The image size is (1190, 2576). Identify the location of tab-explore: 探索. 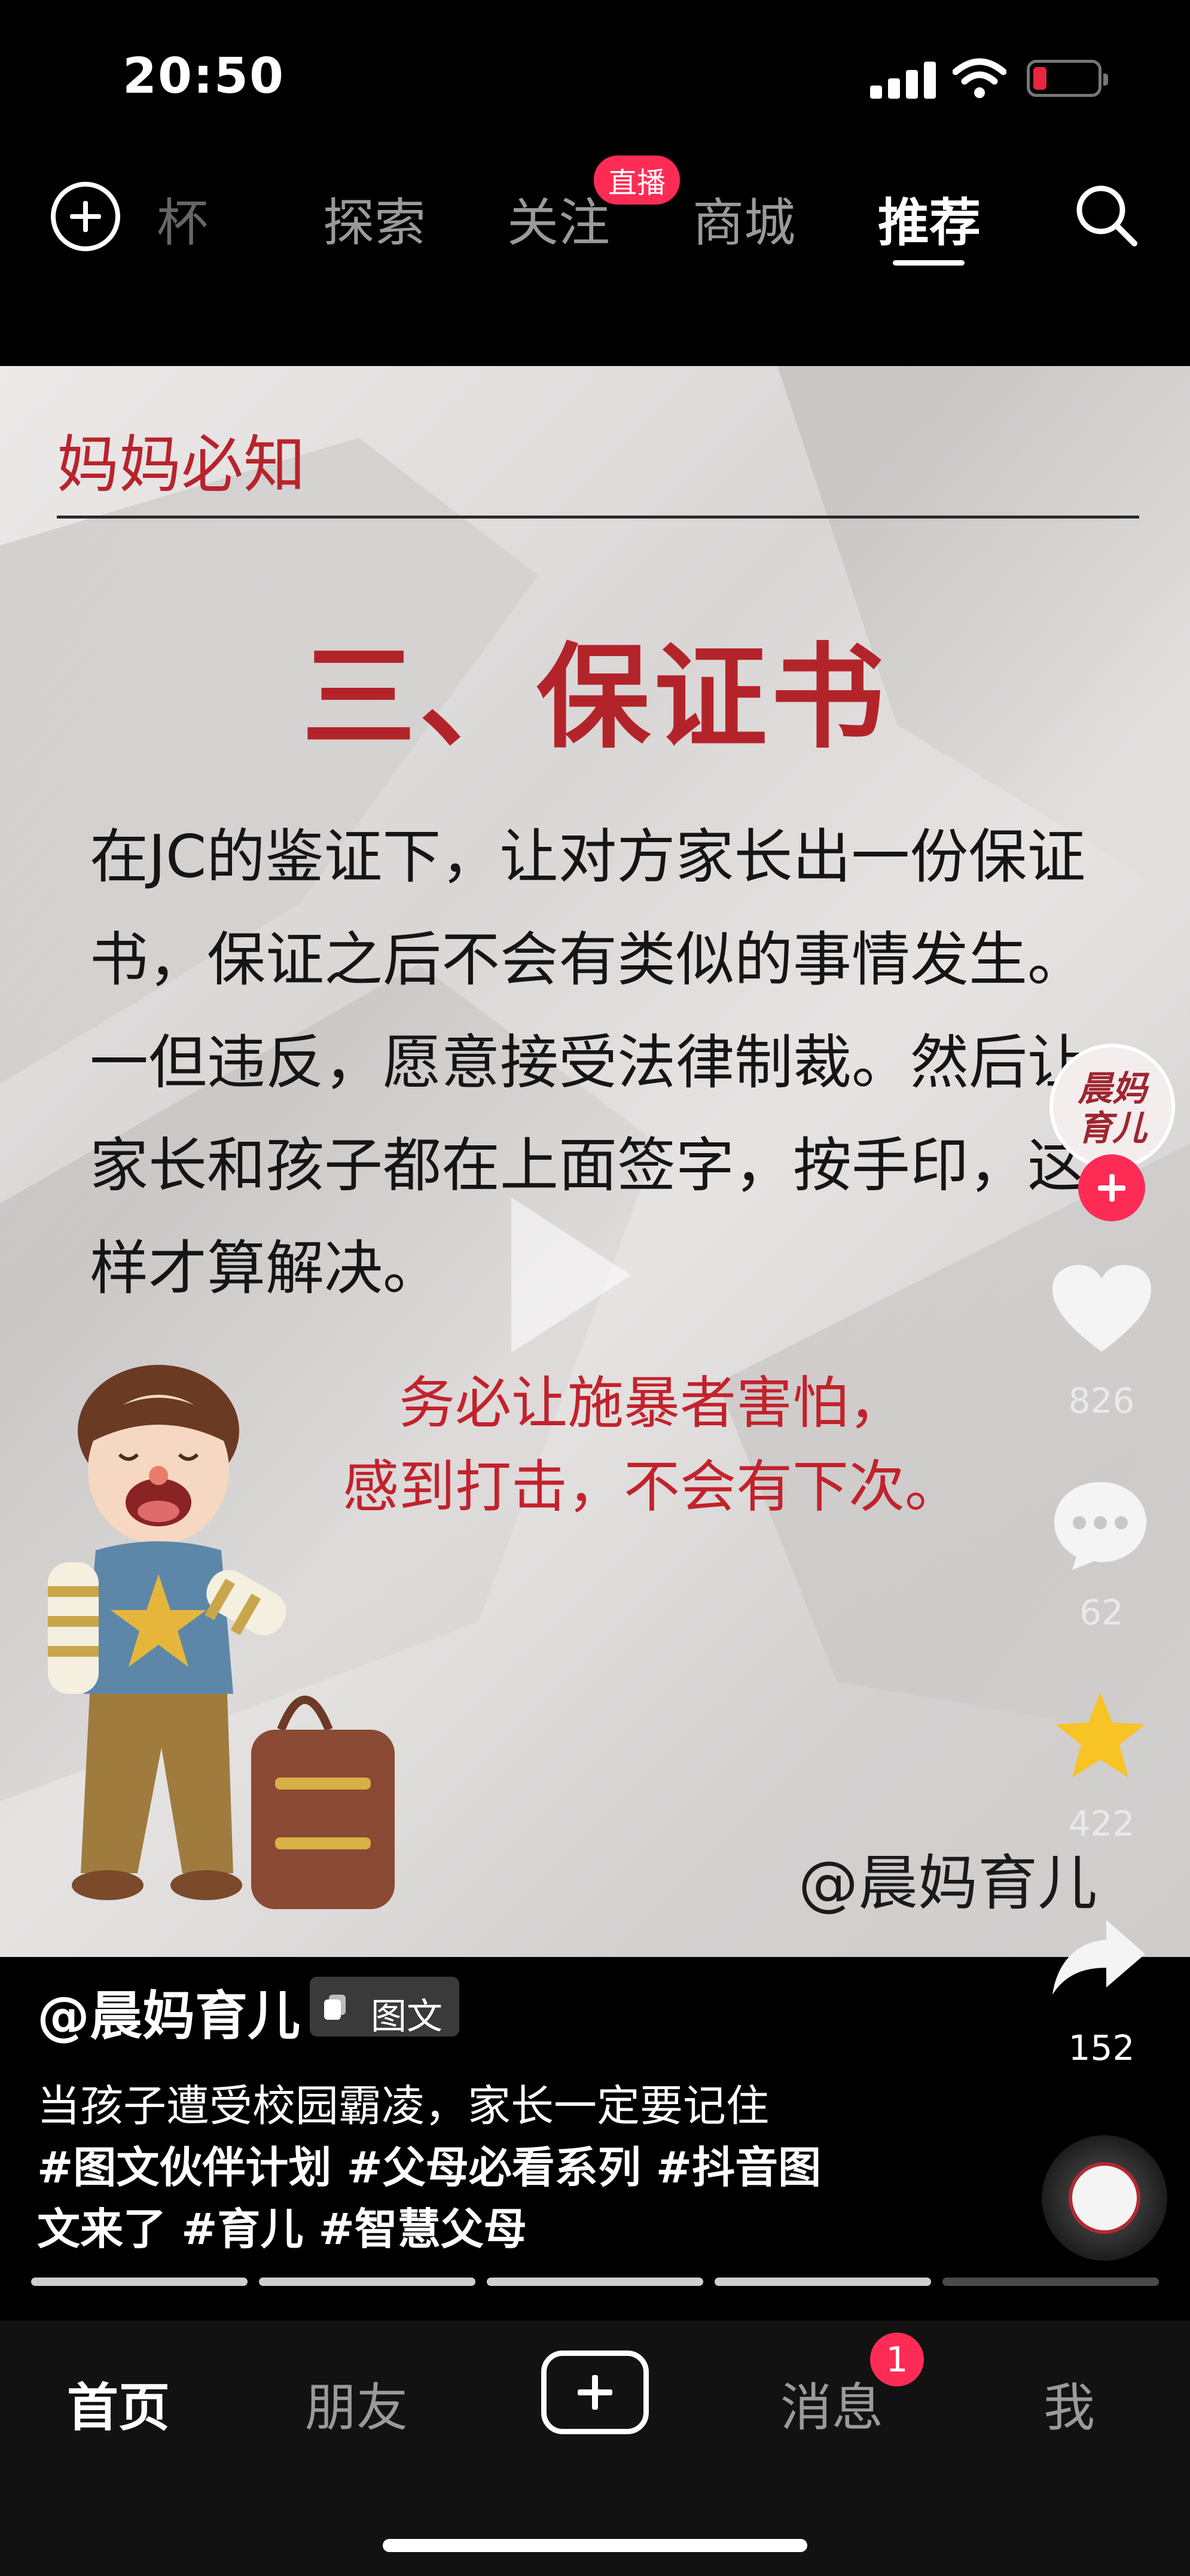
(374, 218).